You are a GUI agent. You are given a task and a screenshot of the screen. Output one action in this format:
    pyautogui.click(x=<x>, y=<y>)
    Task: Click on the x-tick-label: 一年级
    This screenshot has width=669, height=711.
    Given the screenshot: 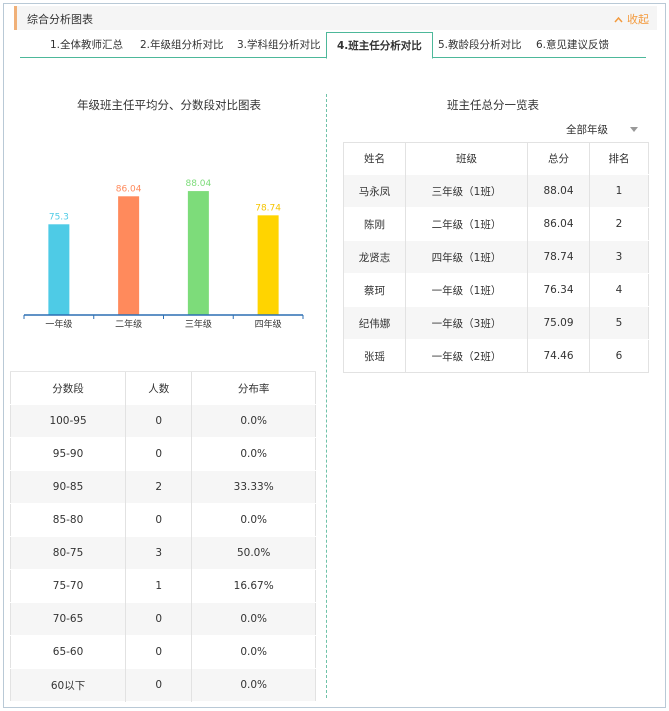 What is the action you would take?
    pyautogui.click(x=58, y=324)
    